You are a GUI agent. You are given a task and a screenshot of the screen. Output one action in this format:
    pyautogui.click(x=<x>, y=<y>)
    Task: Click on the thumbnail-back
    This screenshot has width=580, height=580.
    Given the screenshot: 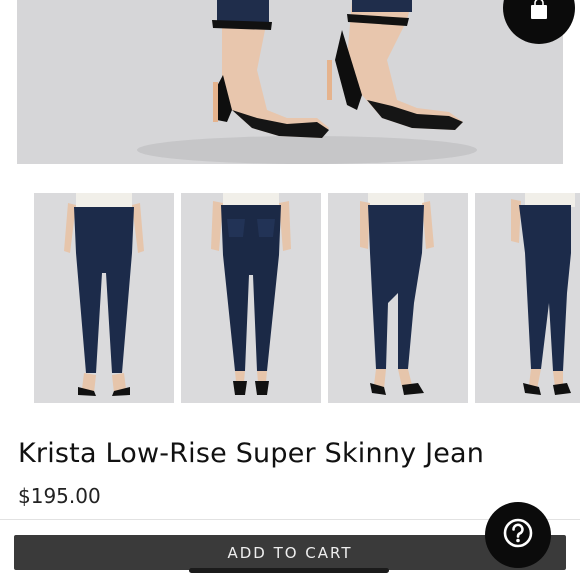 What is the action you would take?
    pyautogui.click(x=251, y=298)
    